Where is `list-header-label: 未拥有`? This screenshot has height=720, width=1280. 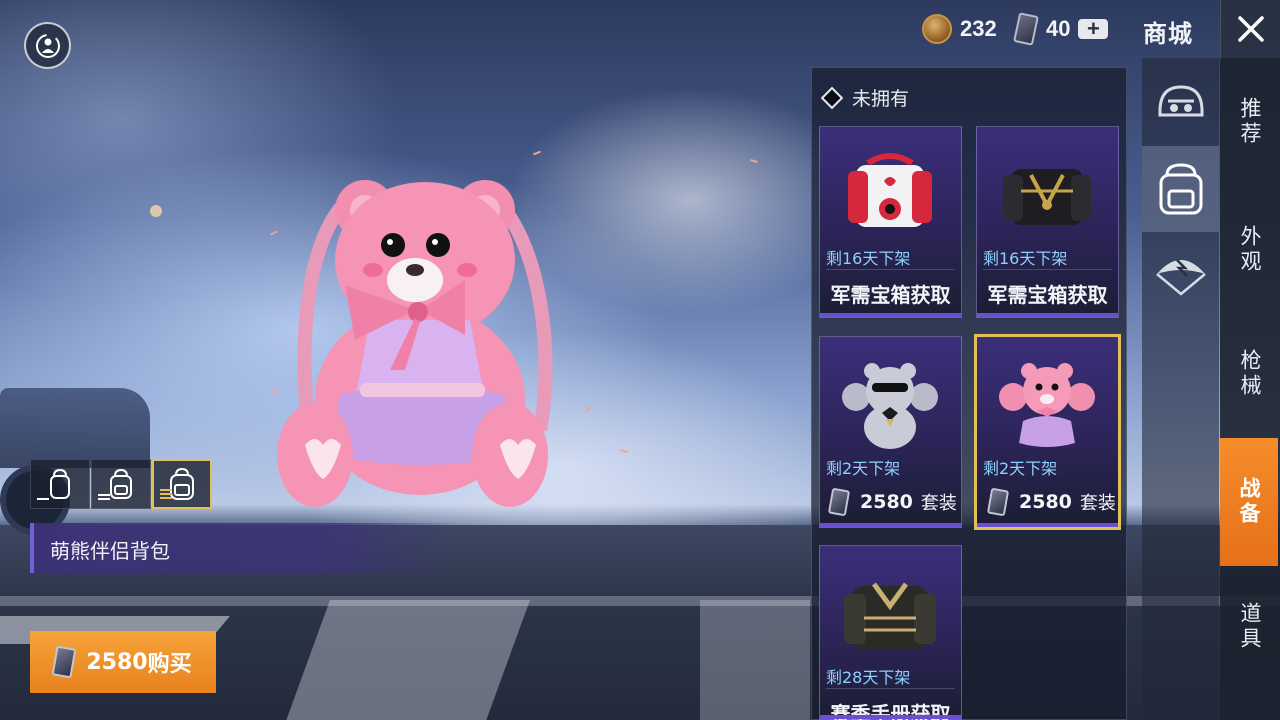
list-header-label: 未拥有 is located at coordinates (881, 99).